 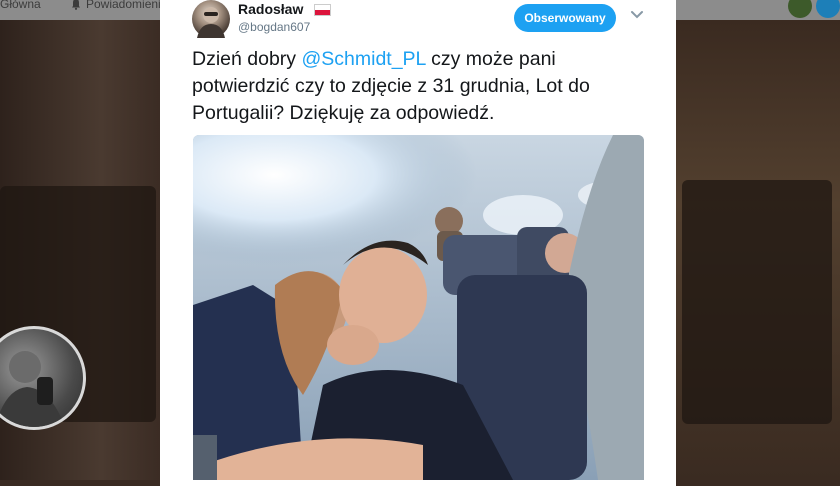 I want to click on nav-notifications-label: Powiadomienia, so click(x=127, y=5).